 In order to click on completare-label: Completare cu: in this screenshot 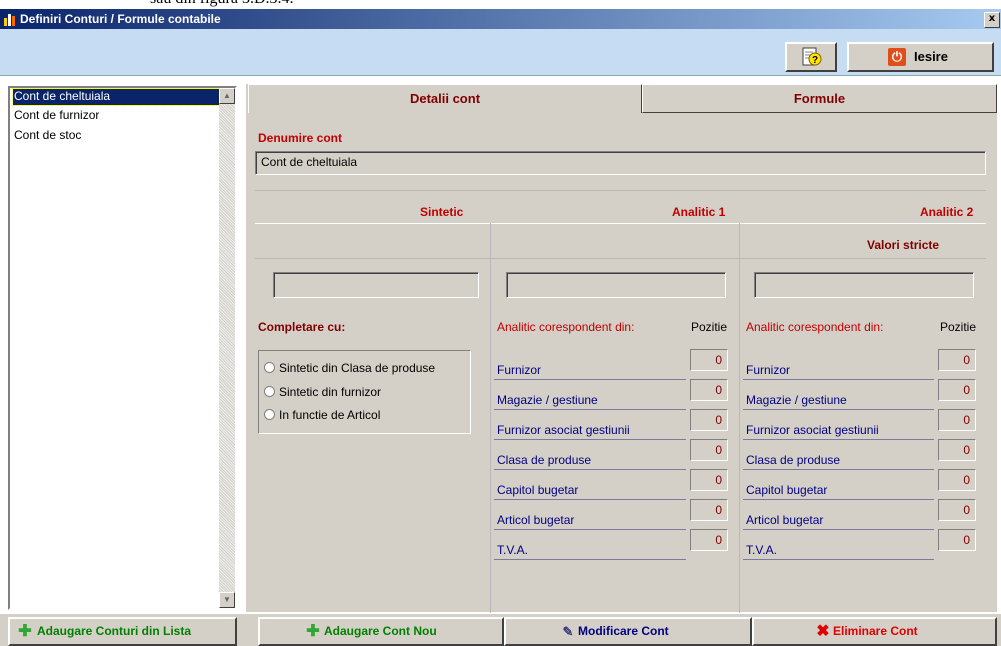, I will do `click(302, 327)`.